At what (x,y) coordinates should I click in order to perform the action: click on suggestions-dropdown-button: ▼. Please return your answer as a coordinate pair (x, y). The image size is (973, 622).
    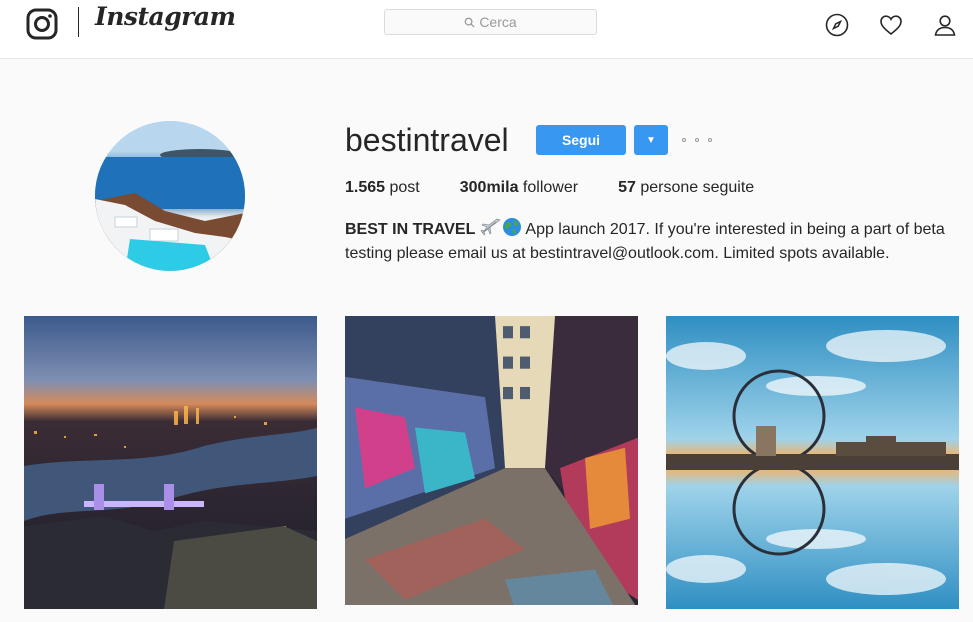
    Looking at the image, I should click on (651, 140).